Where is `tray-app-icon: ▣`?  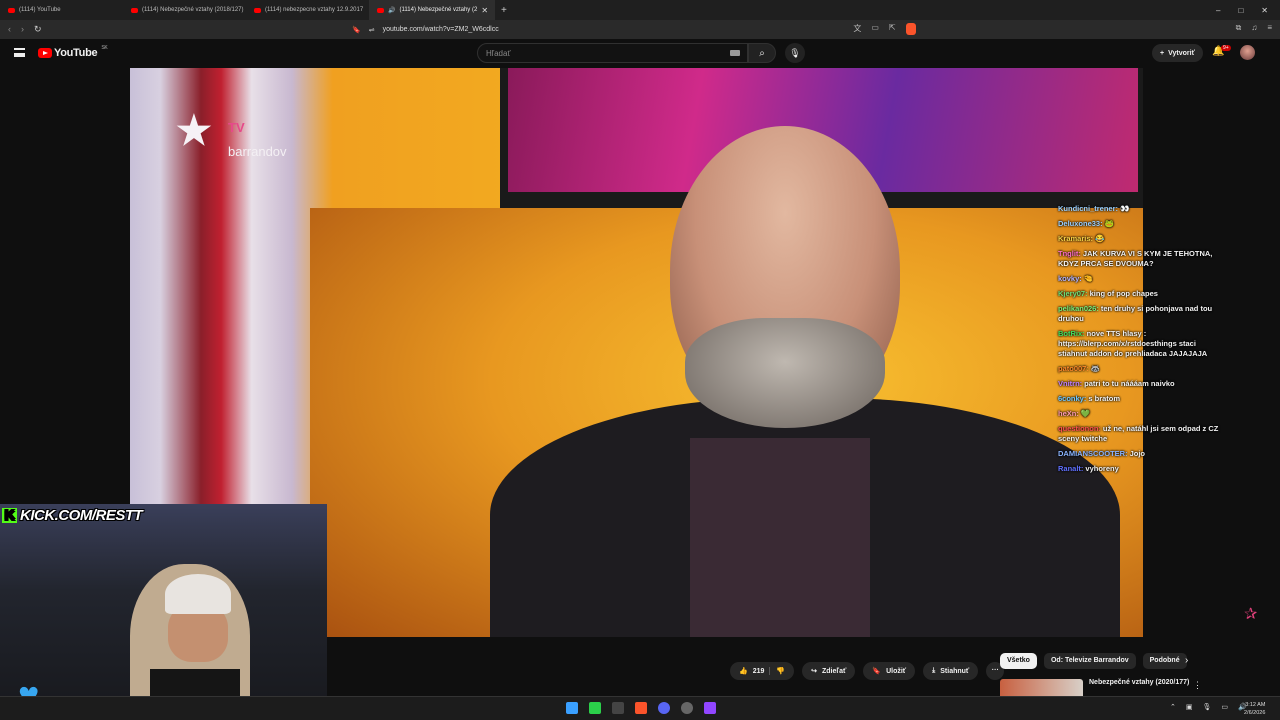 tray-app-icon: ▣ is located at coordinates (1189, 707).